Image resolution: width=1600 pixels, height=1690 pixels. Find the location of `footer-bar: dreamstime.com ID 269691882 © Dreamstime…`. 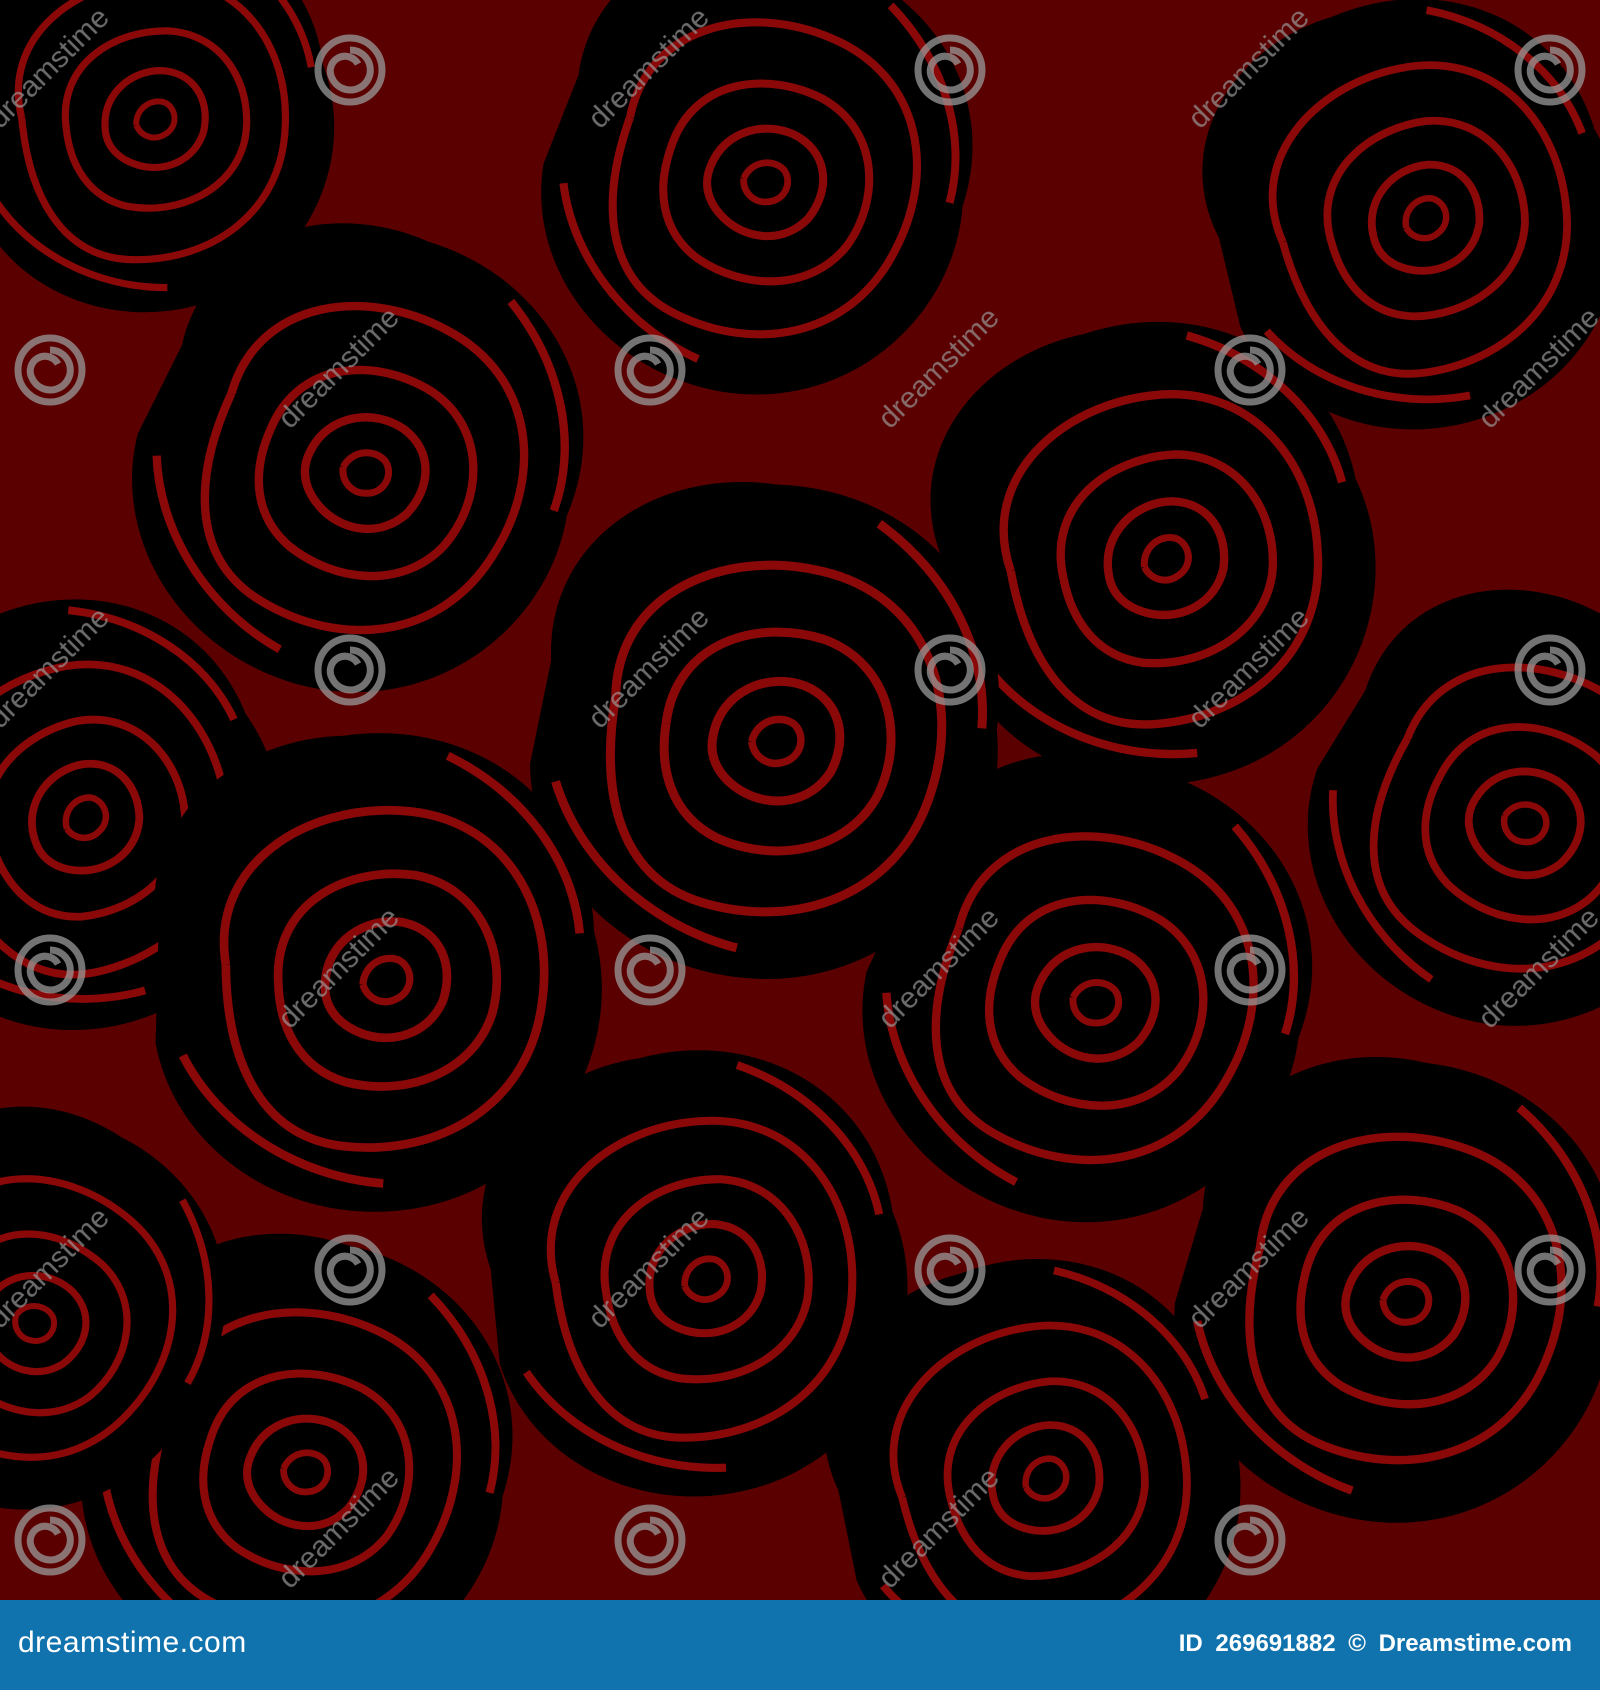

footer-bar: dreamstime.com ID 269691882 © Dreamstime… is located at coordinates (800, 1645).